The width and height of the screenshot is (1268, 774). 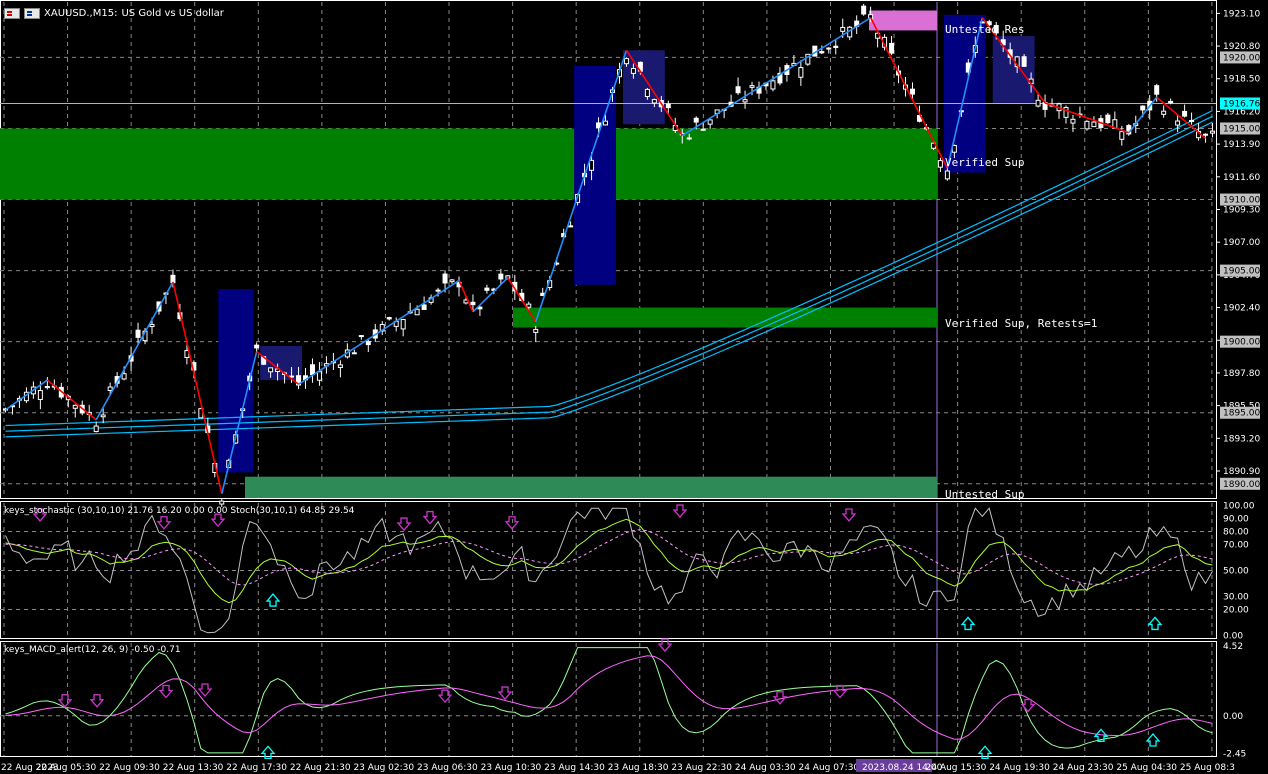 What do you see at coordinates (1241, 14) in the screenshot?
I see `price-tick-label: 1923.10` at bounding box center [1241, 14].